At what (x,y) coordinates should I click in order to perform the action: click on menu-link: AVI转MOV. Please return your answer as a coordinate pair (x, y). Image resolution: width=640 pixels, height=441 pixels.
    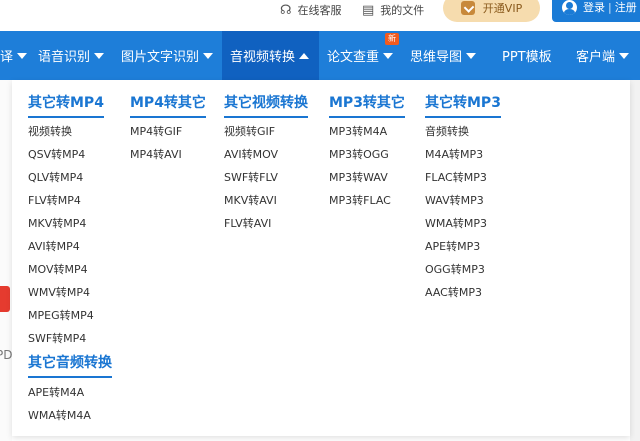
    Looking at the image, I should click on (251, 155).